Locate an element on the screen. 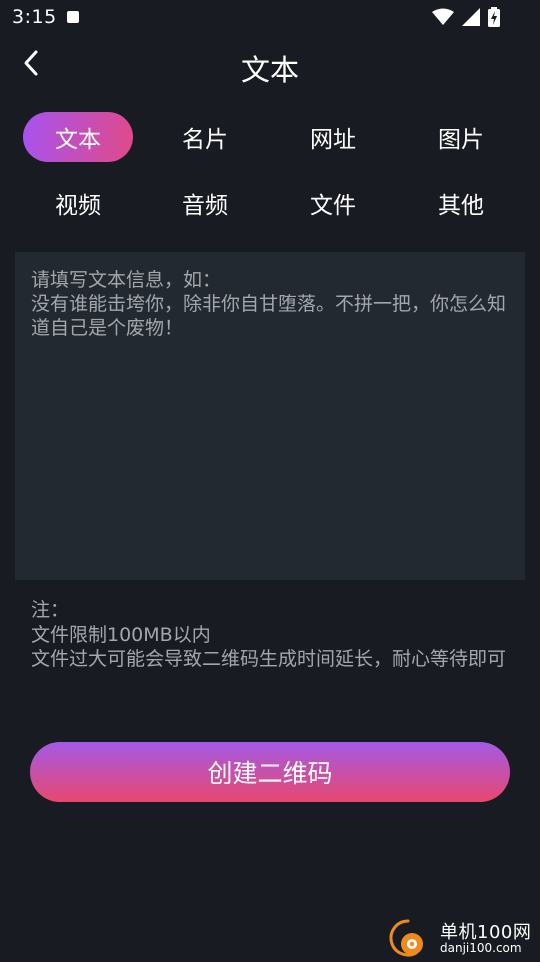 The image size is (540, 962). signal-icon is located at coordinates (471, 17).